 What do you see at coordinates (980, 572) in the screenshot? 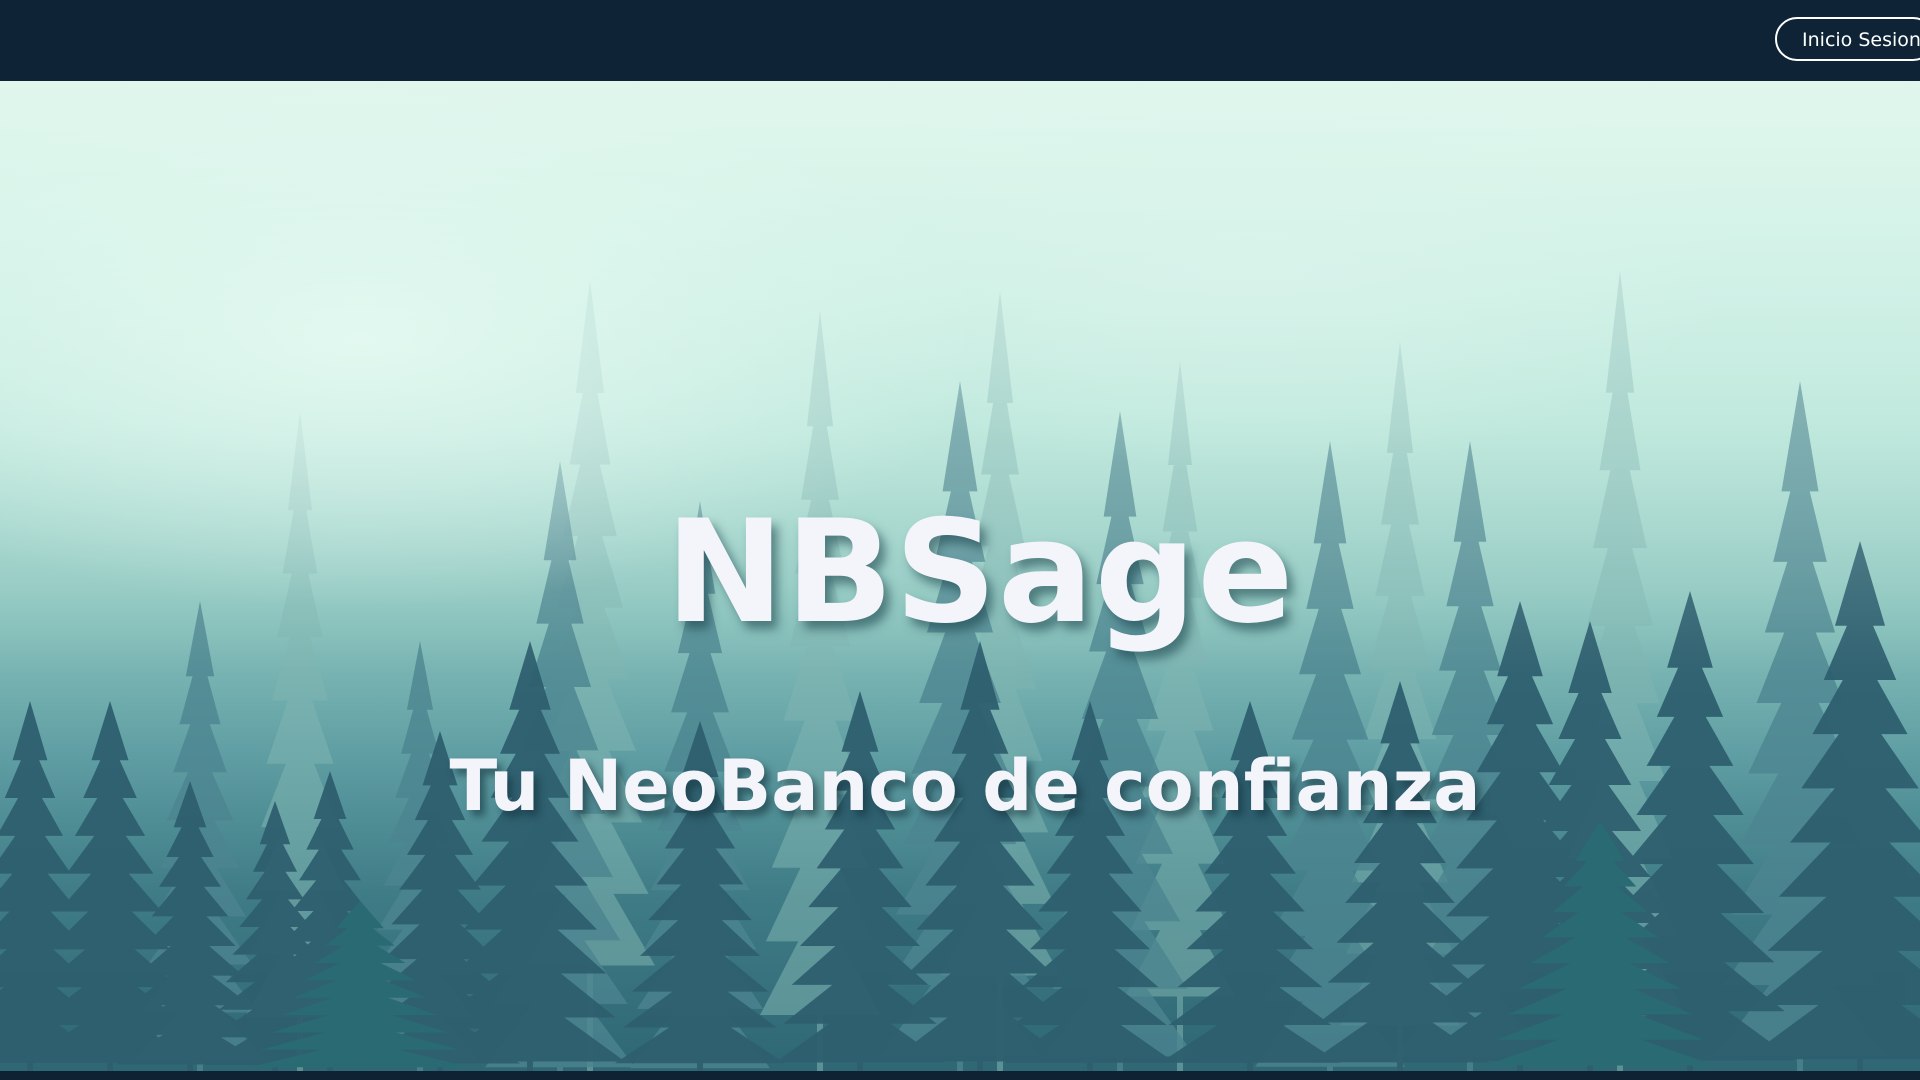
I see `hero-title: NBSage` at bounding box center [980, 572].